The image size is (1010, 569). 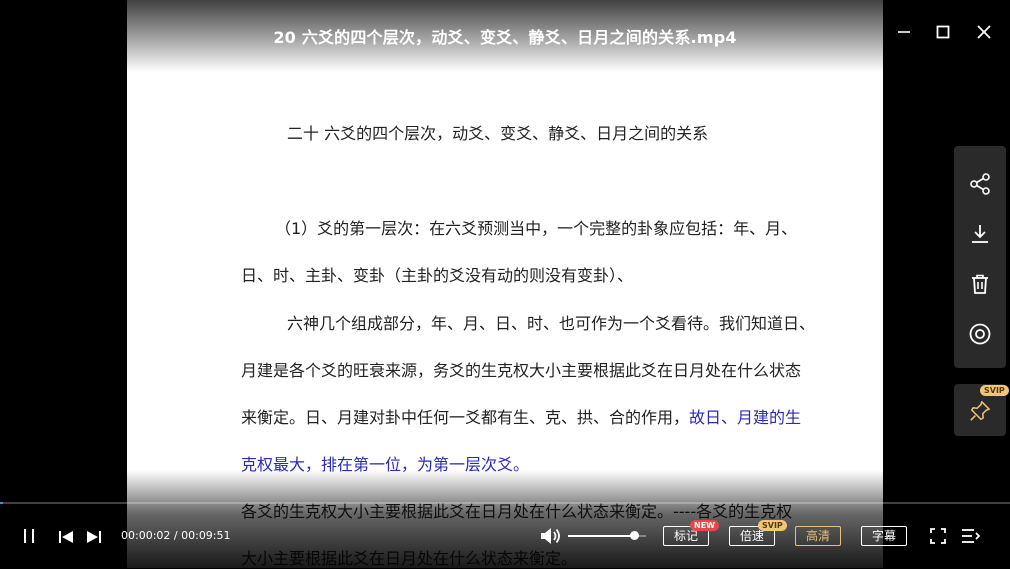 What do you see at coordinates (409, 558) in the screenshot?
I see `doc-line: 大小主要根据此爻在日月处在什么状态来衡定。` at bounding box center [409, 558].